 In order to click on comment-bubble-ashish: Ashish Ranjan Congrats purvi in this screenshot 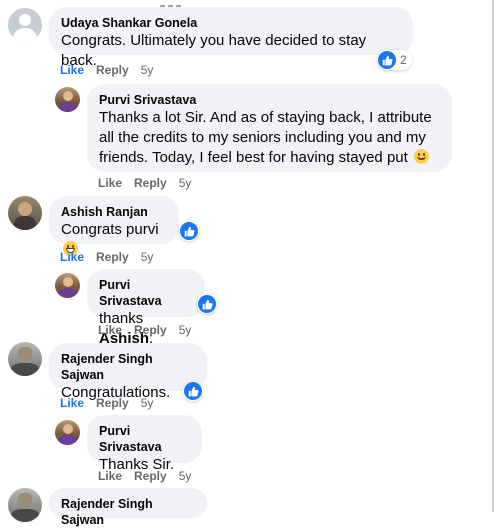, I will do `click(114, 226)`.